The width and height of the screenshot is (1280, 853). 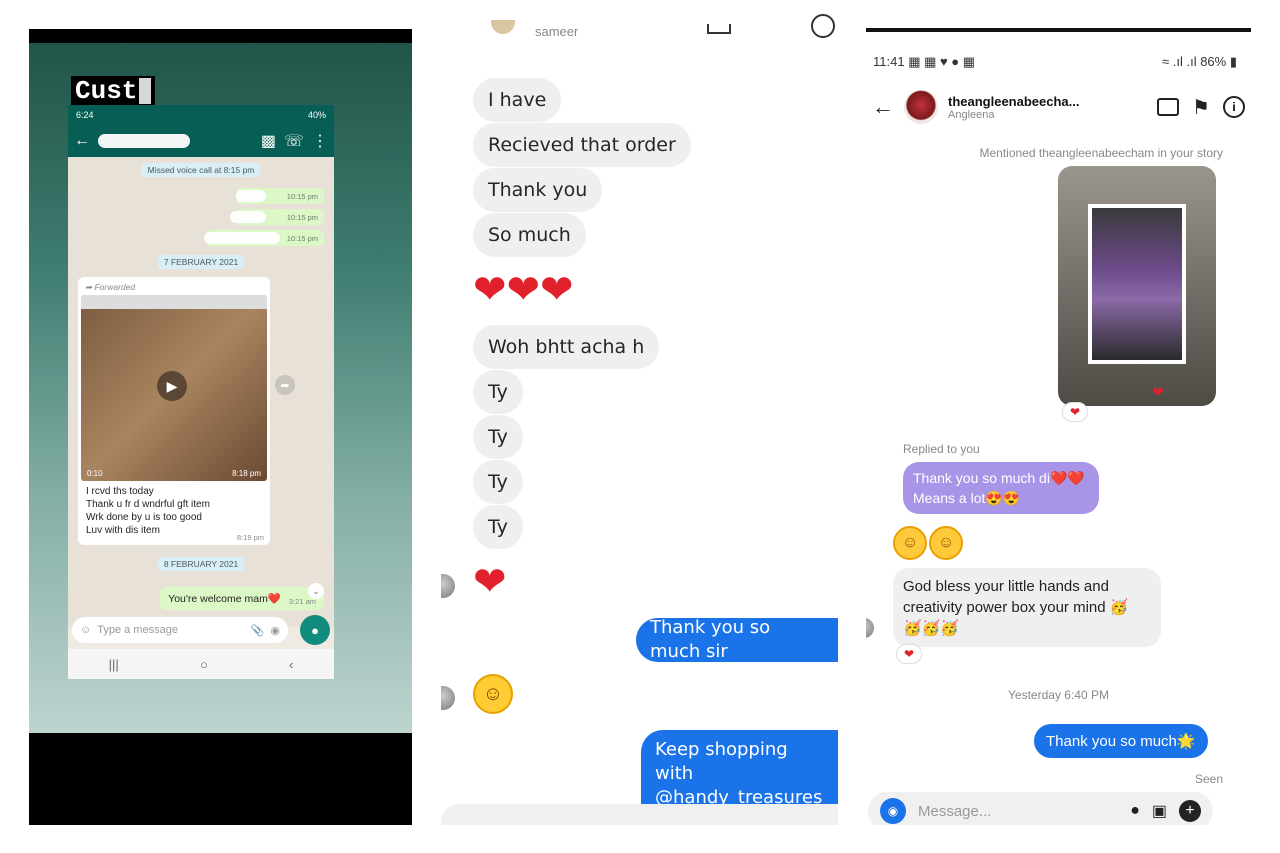 What do you see at coordinates (1208, 779) in the screenshot?
I see `seen-label: Seen` at bounding box center [1208, 779].